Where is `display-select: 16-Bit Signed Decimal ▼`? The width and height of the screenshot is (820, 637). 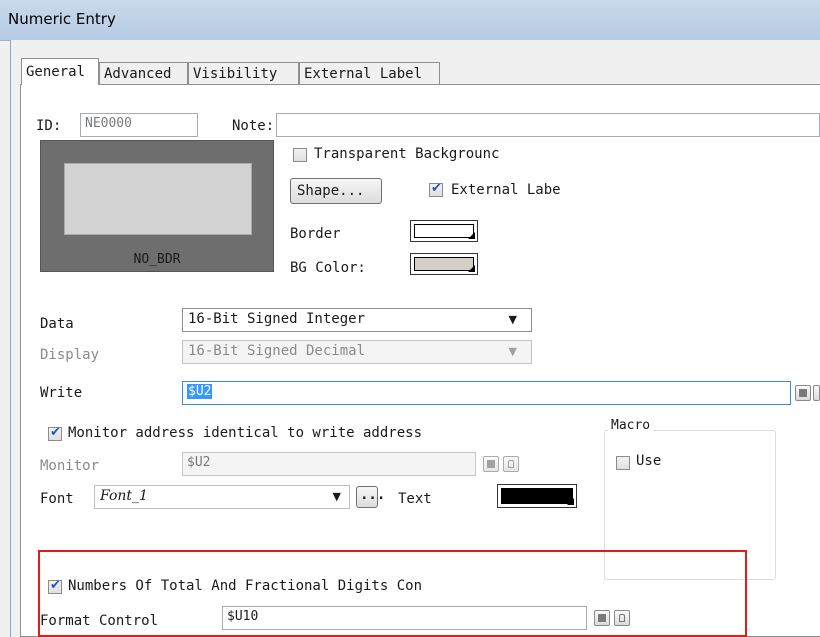 display-select: 16-Bit Signed Decimal ▼ is located at coordinates (357, 352).